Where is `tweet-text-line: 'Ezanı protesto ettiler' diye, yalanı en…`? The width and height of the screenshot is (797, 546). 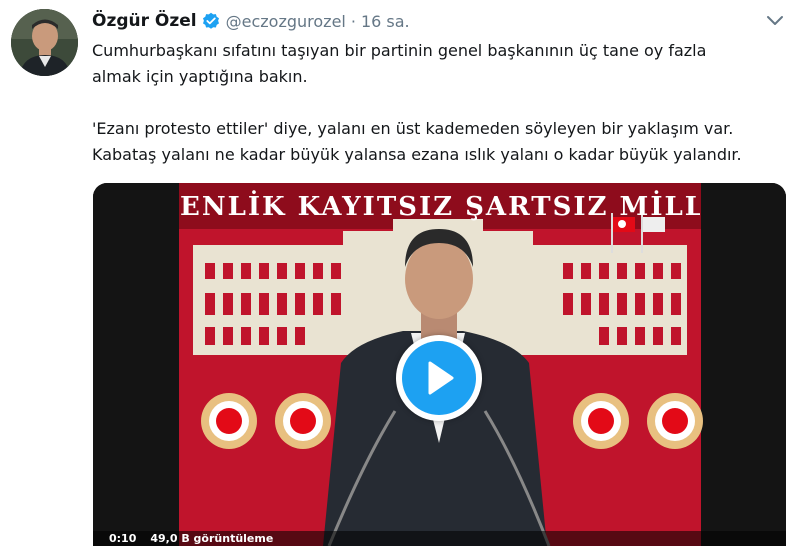
tweet-text-line: 'Ezanı protesto ettiler' diye, yalanı en… is located at coordinates (413, 128).